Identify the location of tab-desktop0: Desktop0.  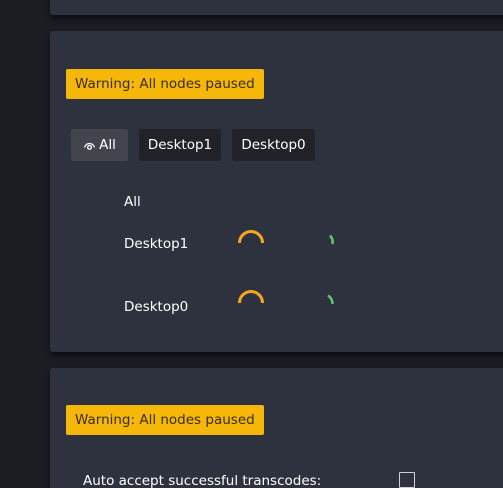
(273, 145).